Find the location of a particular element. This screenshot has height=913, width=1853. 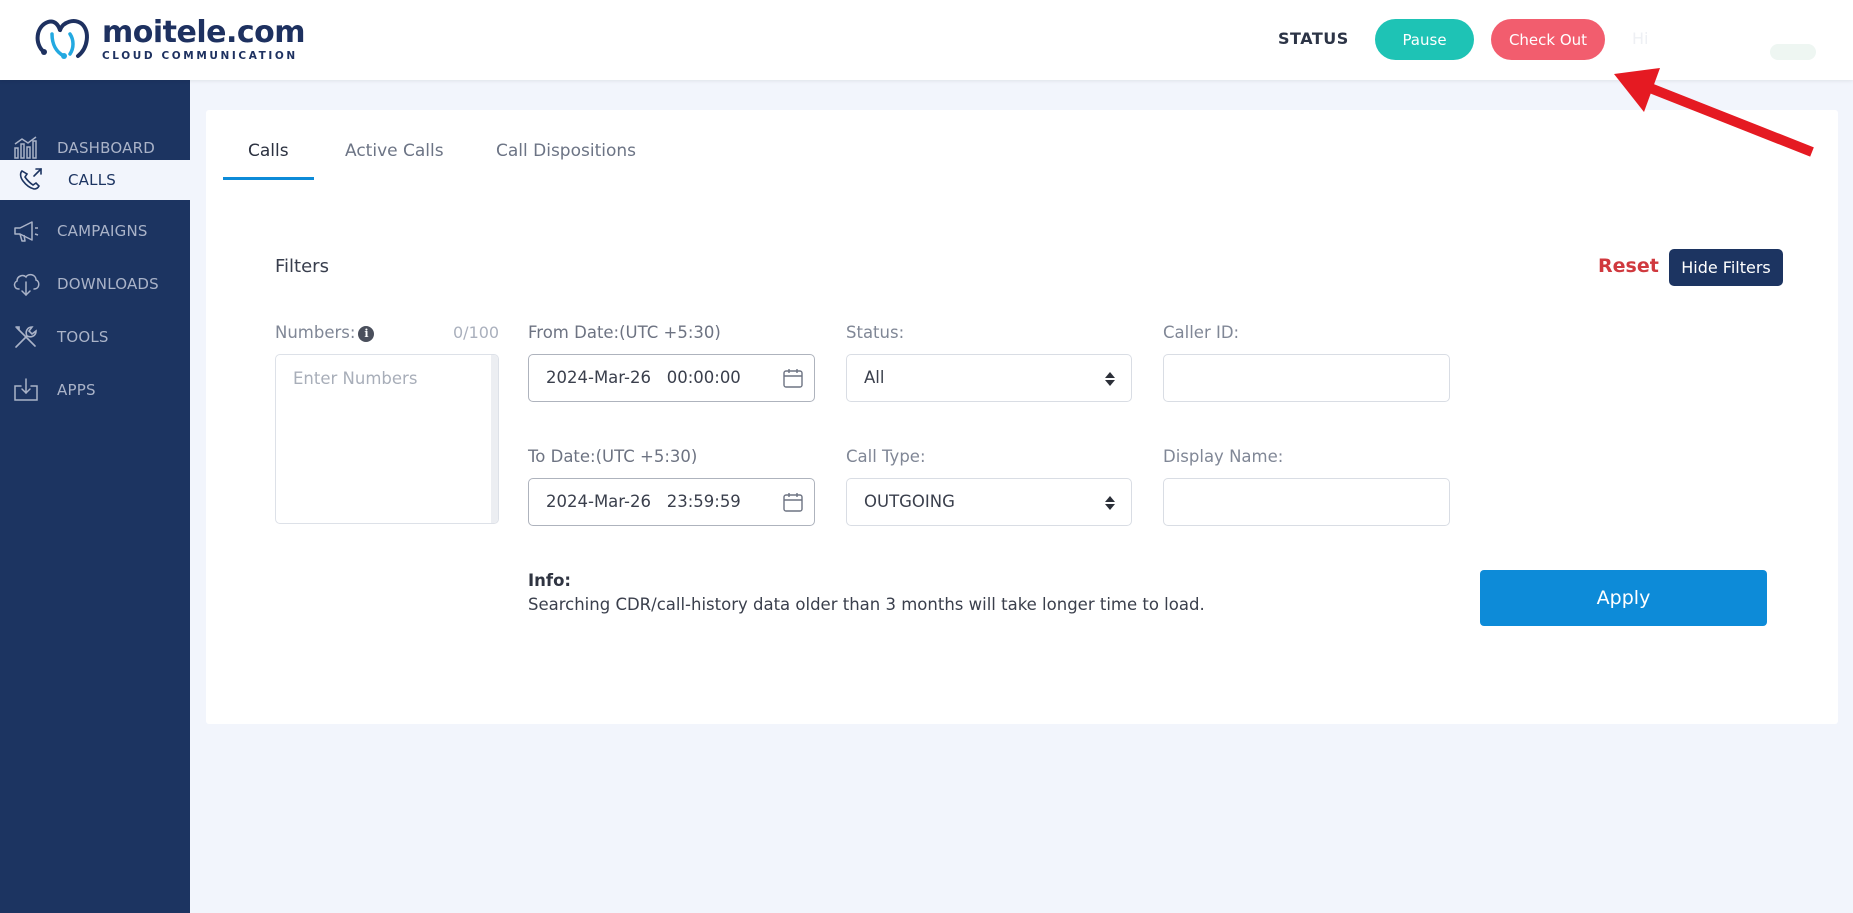

sidebar-item-apps: APPS is located at coordinates (95, 390).